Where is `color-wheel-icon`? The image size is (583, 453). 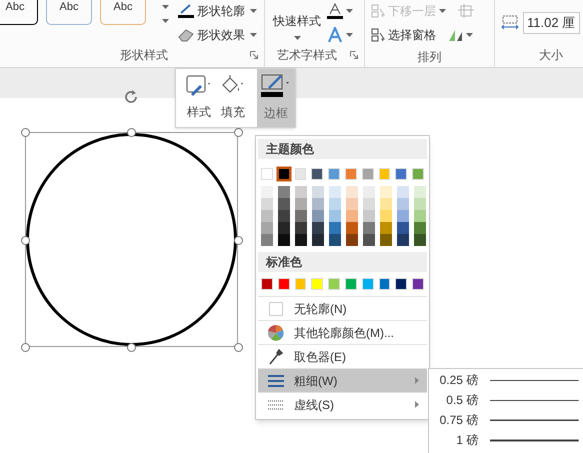
color-wheel-icon is located at coordinates (276, 332).